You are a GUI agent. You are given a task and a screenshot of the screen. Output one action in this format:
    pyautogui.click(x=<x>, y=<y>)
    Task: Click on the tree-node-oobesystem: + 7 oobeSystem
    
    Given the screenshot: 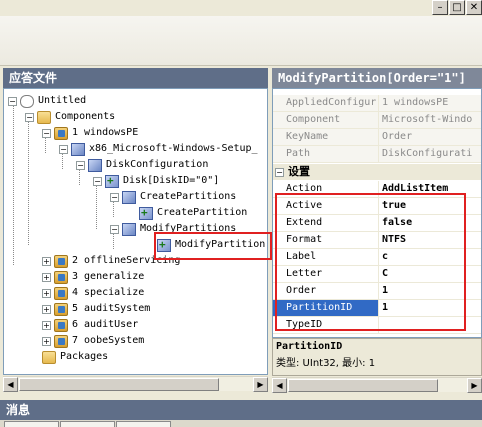 What is the action you would take?
    pyautogui.click(x=93, y=341)
    